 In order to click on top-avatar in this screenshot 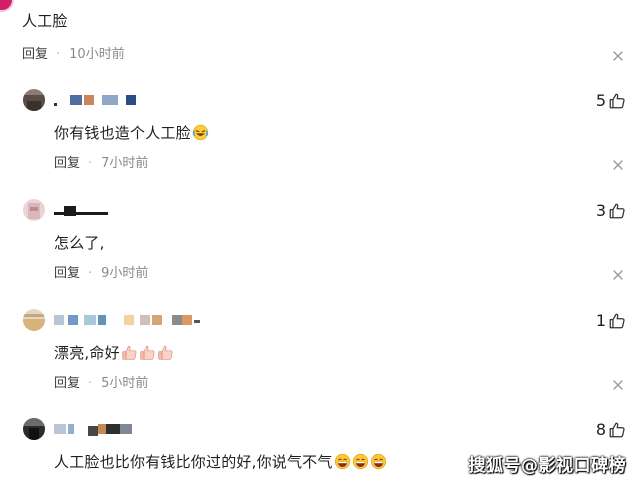, I will do `click(7, 6)`.